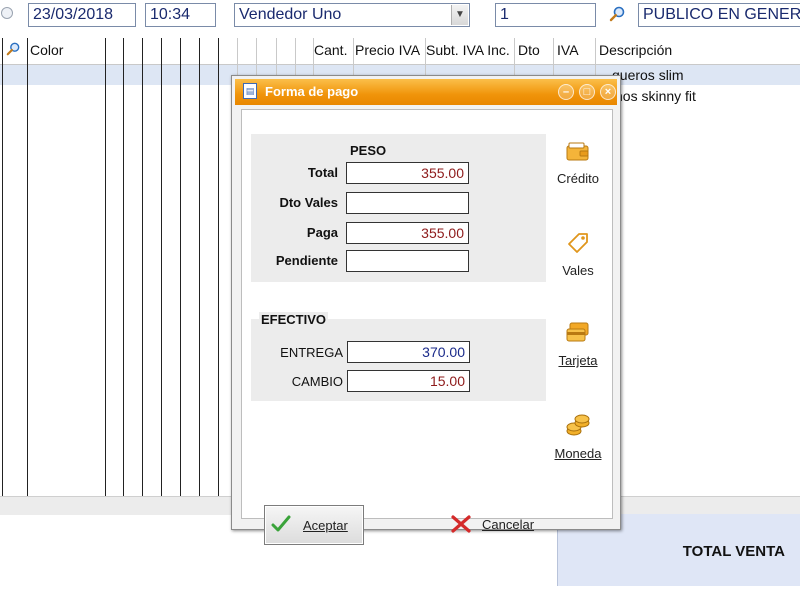  I want to click on vales-label: Vales, so click(578, 270).